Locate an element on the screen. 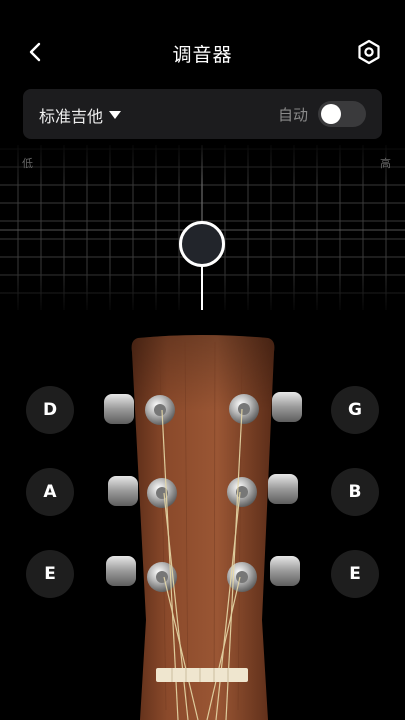 The width and height of the screenshot is (405, 720). tuning-selector-bar: 标准吉他 自动 is located at coordinates (202, 114).